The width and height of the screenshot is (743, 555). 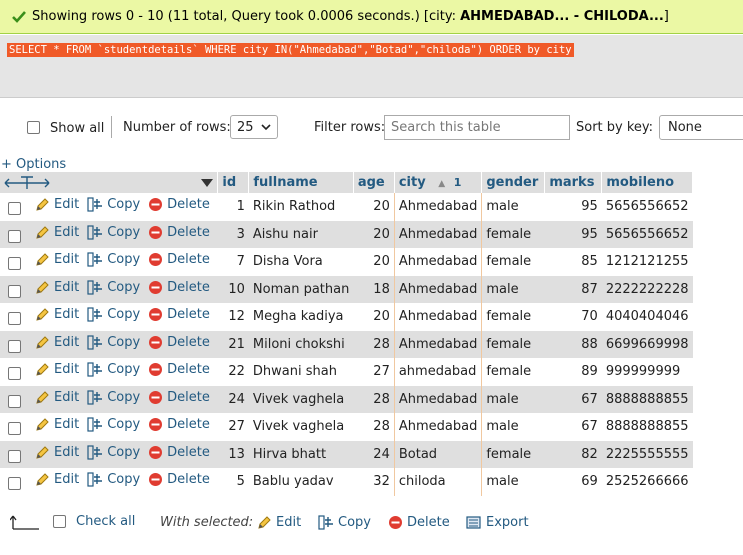 What do you see at coordinates (233, 289) in the screenshot?
I see `cell-id: 10` at bounding box center [233, 289].